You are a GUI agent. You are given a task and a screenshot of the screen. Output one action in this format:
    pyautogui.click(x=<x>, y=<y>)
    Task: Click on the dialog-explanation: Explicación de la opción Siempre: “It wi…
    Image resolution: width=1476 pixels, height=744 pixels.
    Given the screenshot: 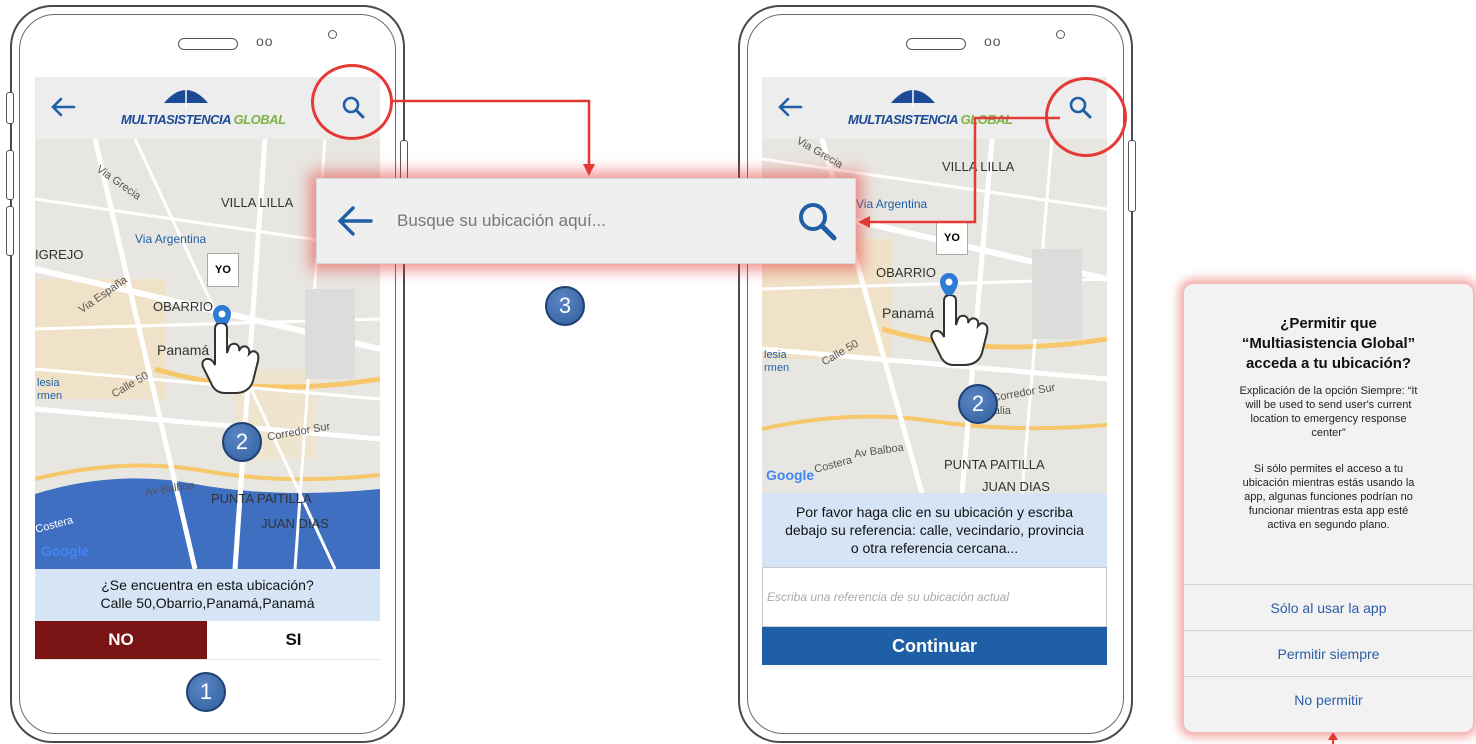 What is the action you would take?
    pyautogui.click(x=1328, y=412)
    